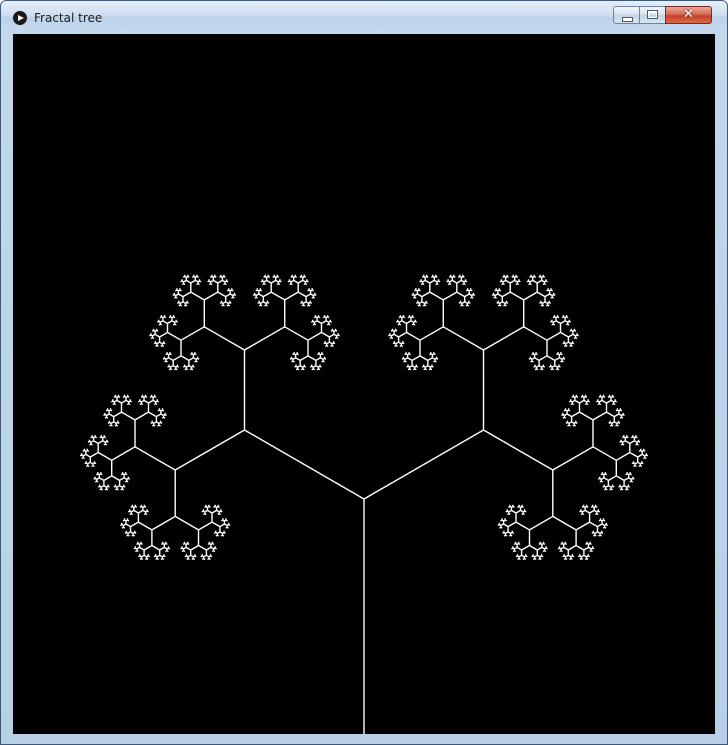  I want to click on minimize-icon, so click(627, 19).